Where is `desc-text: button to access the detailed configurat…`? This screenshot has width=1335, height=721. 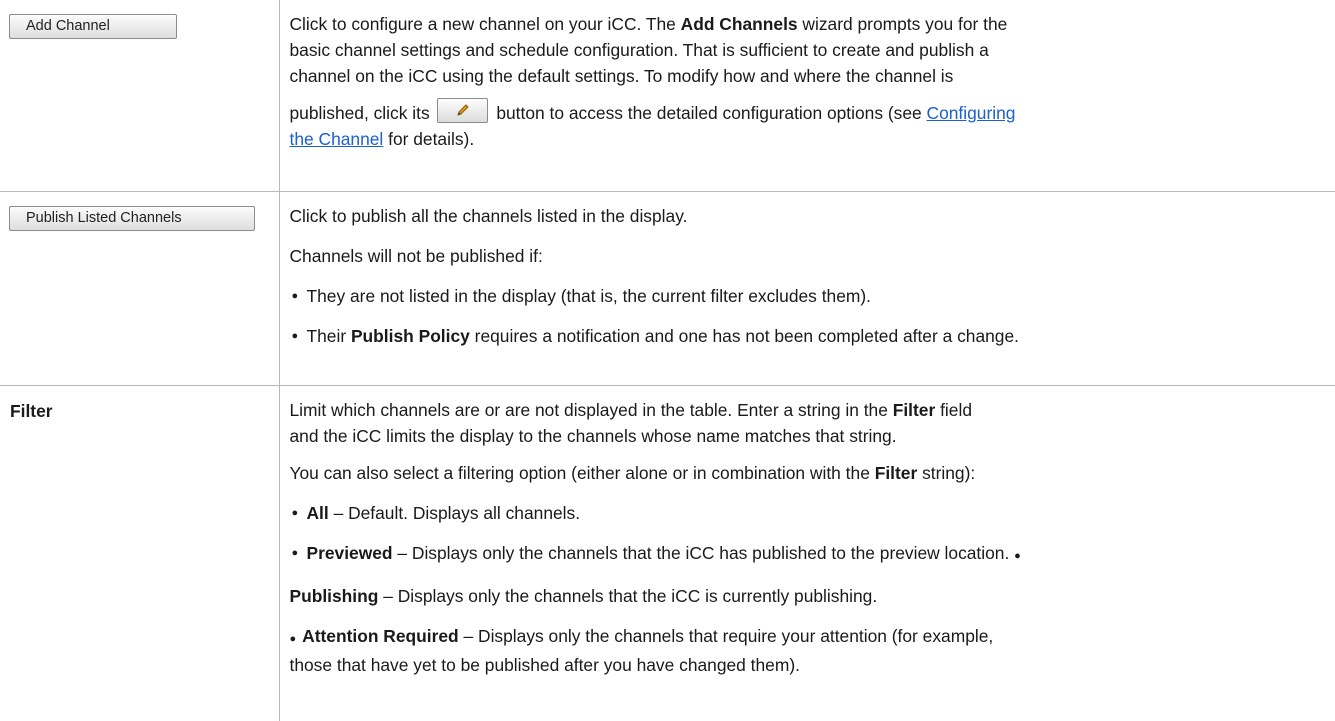
desc-text: button to access the detailed configurat… is located at coordinates (709, 113).